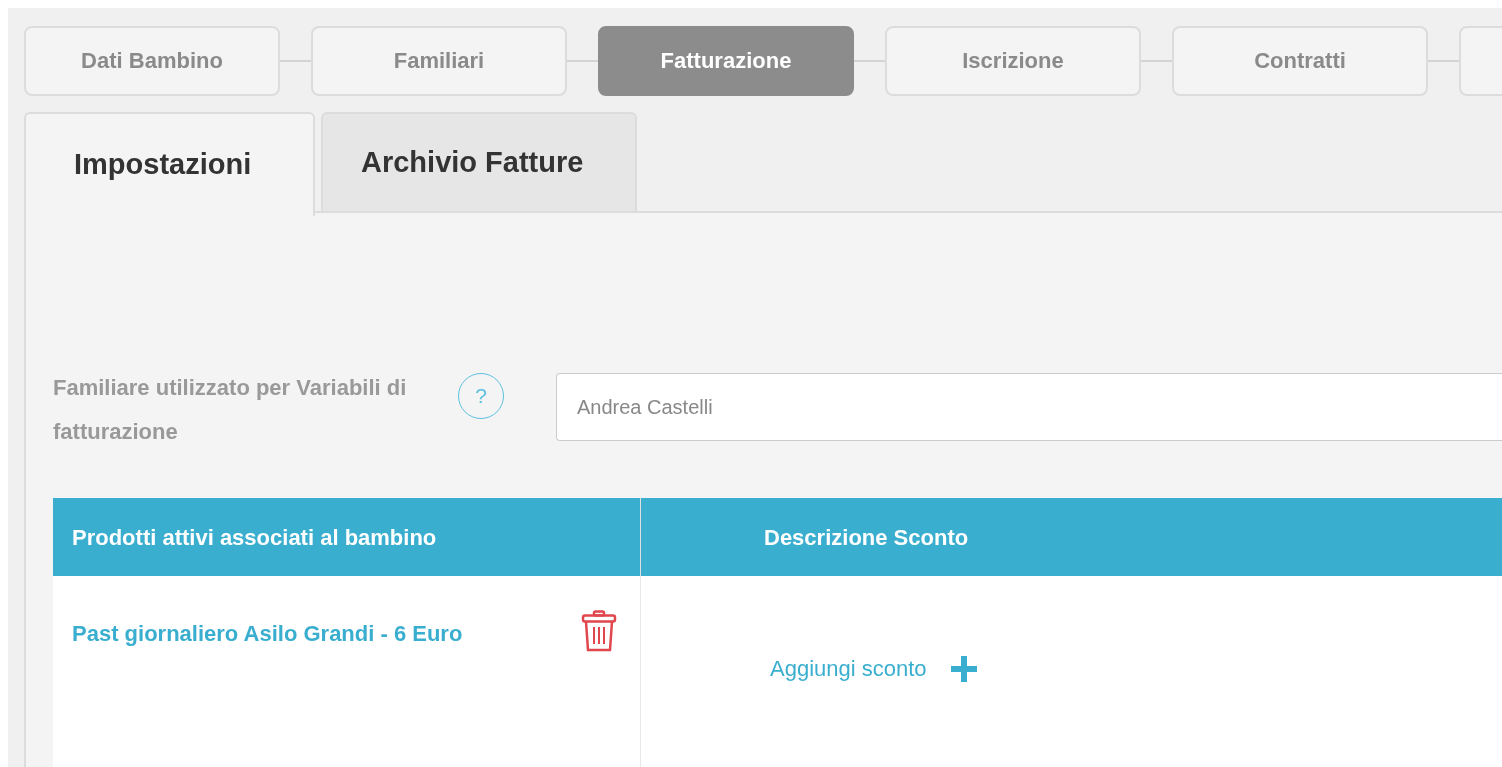 Image resolution: width=1502 pixels, height=767 pixels. What do you see at coordinates (726, 60) in the screenshot?
I see `step-button: Fatturazione` at bounding box center [726, 60].